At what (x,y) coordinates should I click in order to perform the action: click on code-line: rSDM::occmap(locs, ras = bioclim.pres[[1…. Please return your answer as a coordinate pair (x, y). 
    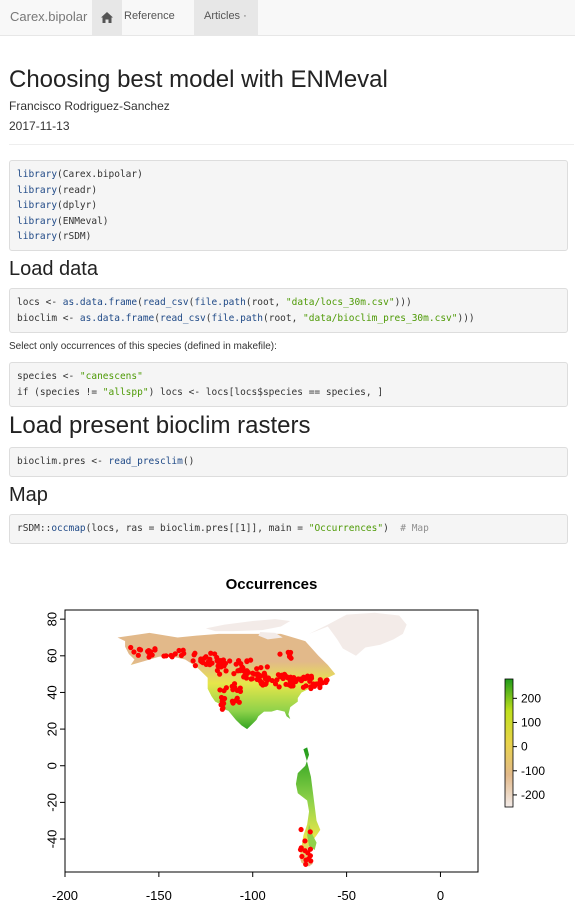
    Looking at the image, I should click on (223, 528).